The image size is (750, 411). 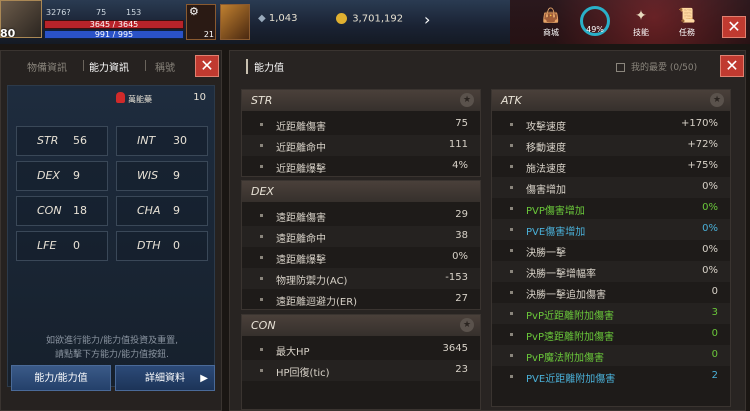 What do you see at coordinates (162, 141) in the screenshot?
I see `stat-int: INT 30` at bounding box center [162, 141].